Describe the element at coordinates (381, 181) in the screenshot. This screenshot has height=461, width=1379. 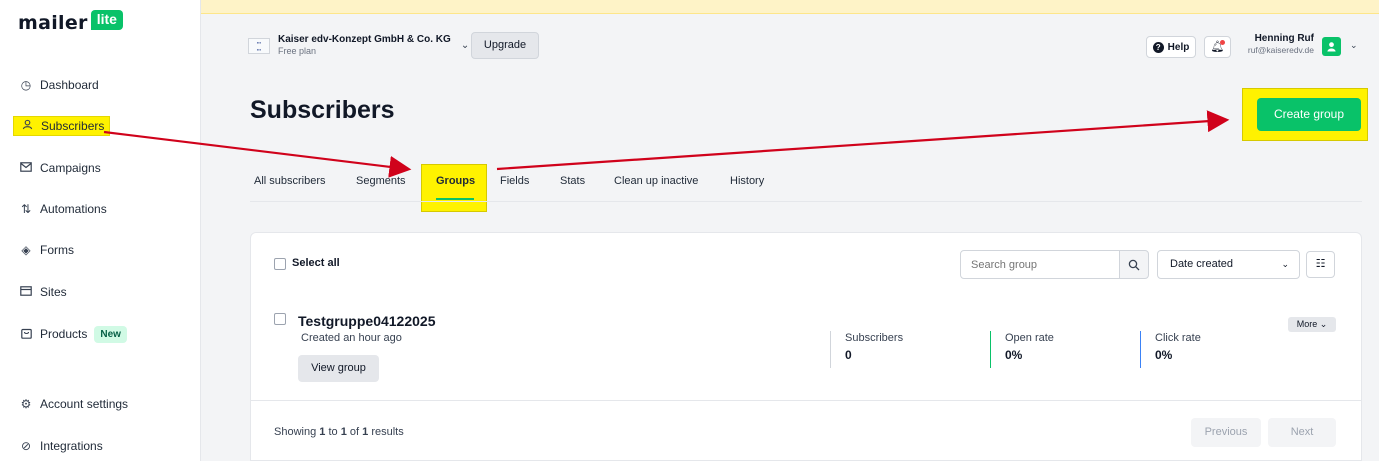
I see `tab-segments: Segments` at that location.